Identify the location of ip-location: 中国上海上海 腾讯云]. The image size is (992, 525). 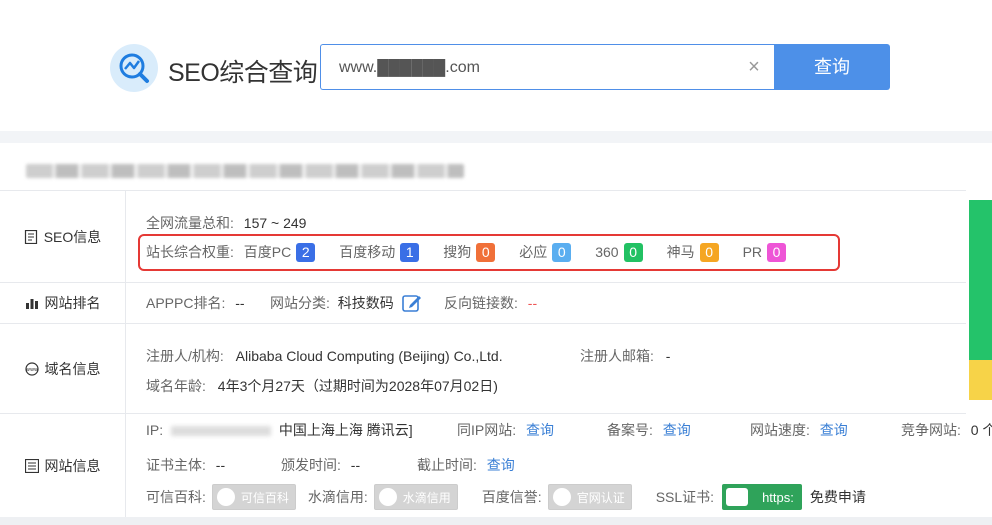
(345, 430).